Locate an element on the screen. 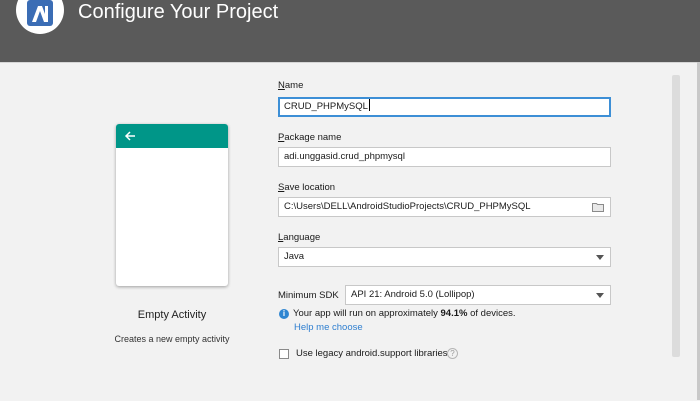  back-arrow-icon is located at coordinates (129, 136).